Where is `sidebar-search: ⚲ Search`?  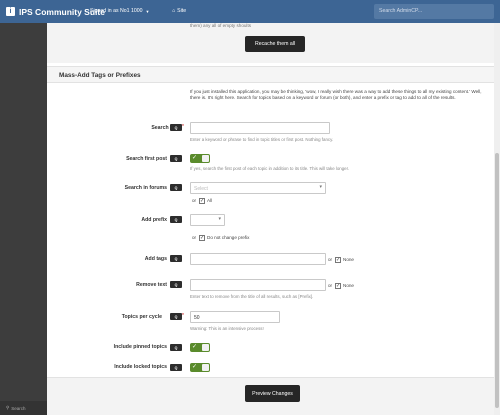 sidebar-search: ⚲ Search is located at coordinates (23, 408).